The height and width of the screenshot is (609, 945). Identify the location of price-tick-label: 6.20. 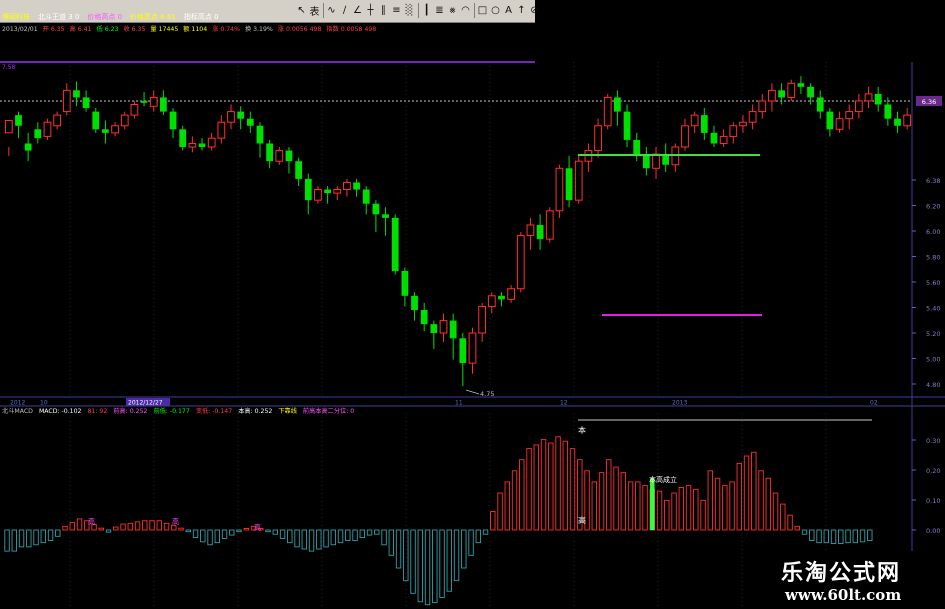
(933, 207).